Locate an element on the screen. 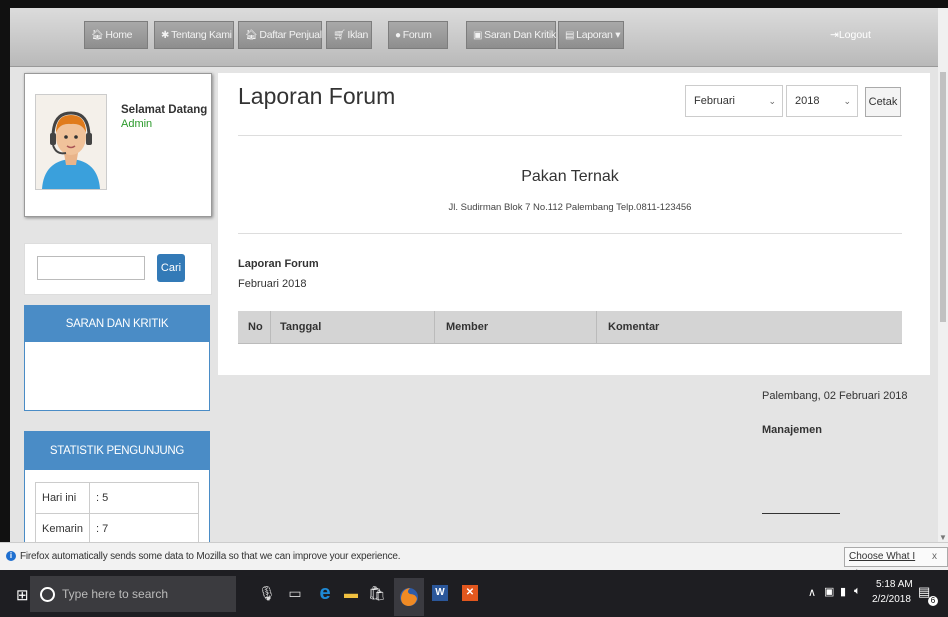 The width and height of the screenshot is (948, 617). close-icon: x is located at coordinates (934, 557).